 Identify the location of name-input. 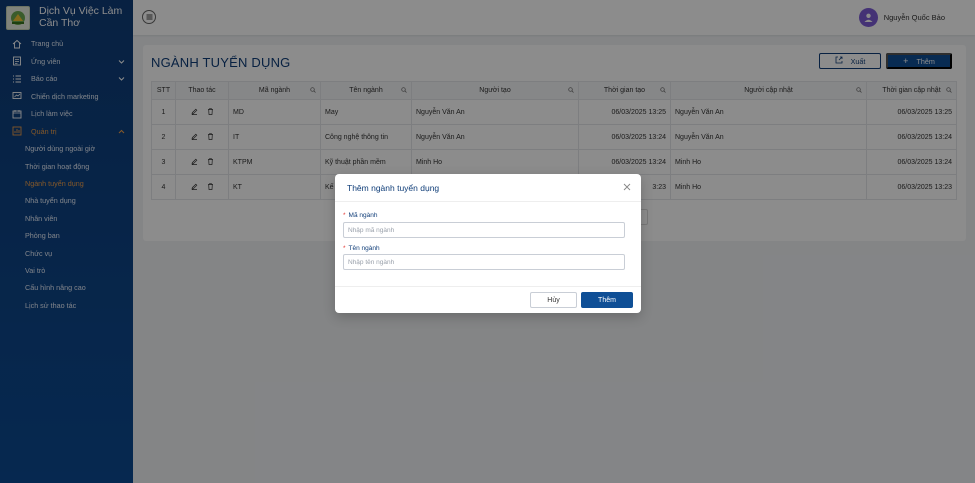
(484, 262).